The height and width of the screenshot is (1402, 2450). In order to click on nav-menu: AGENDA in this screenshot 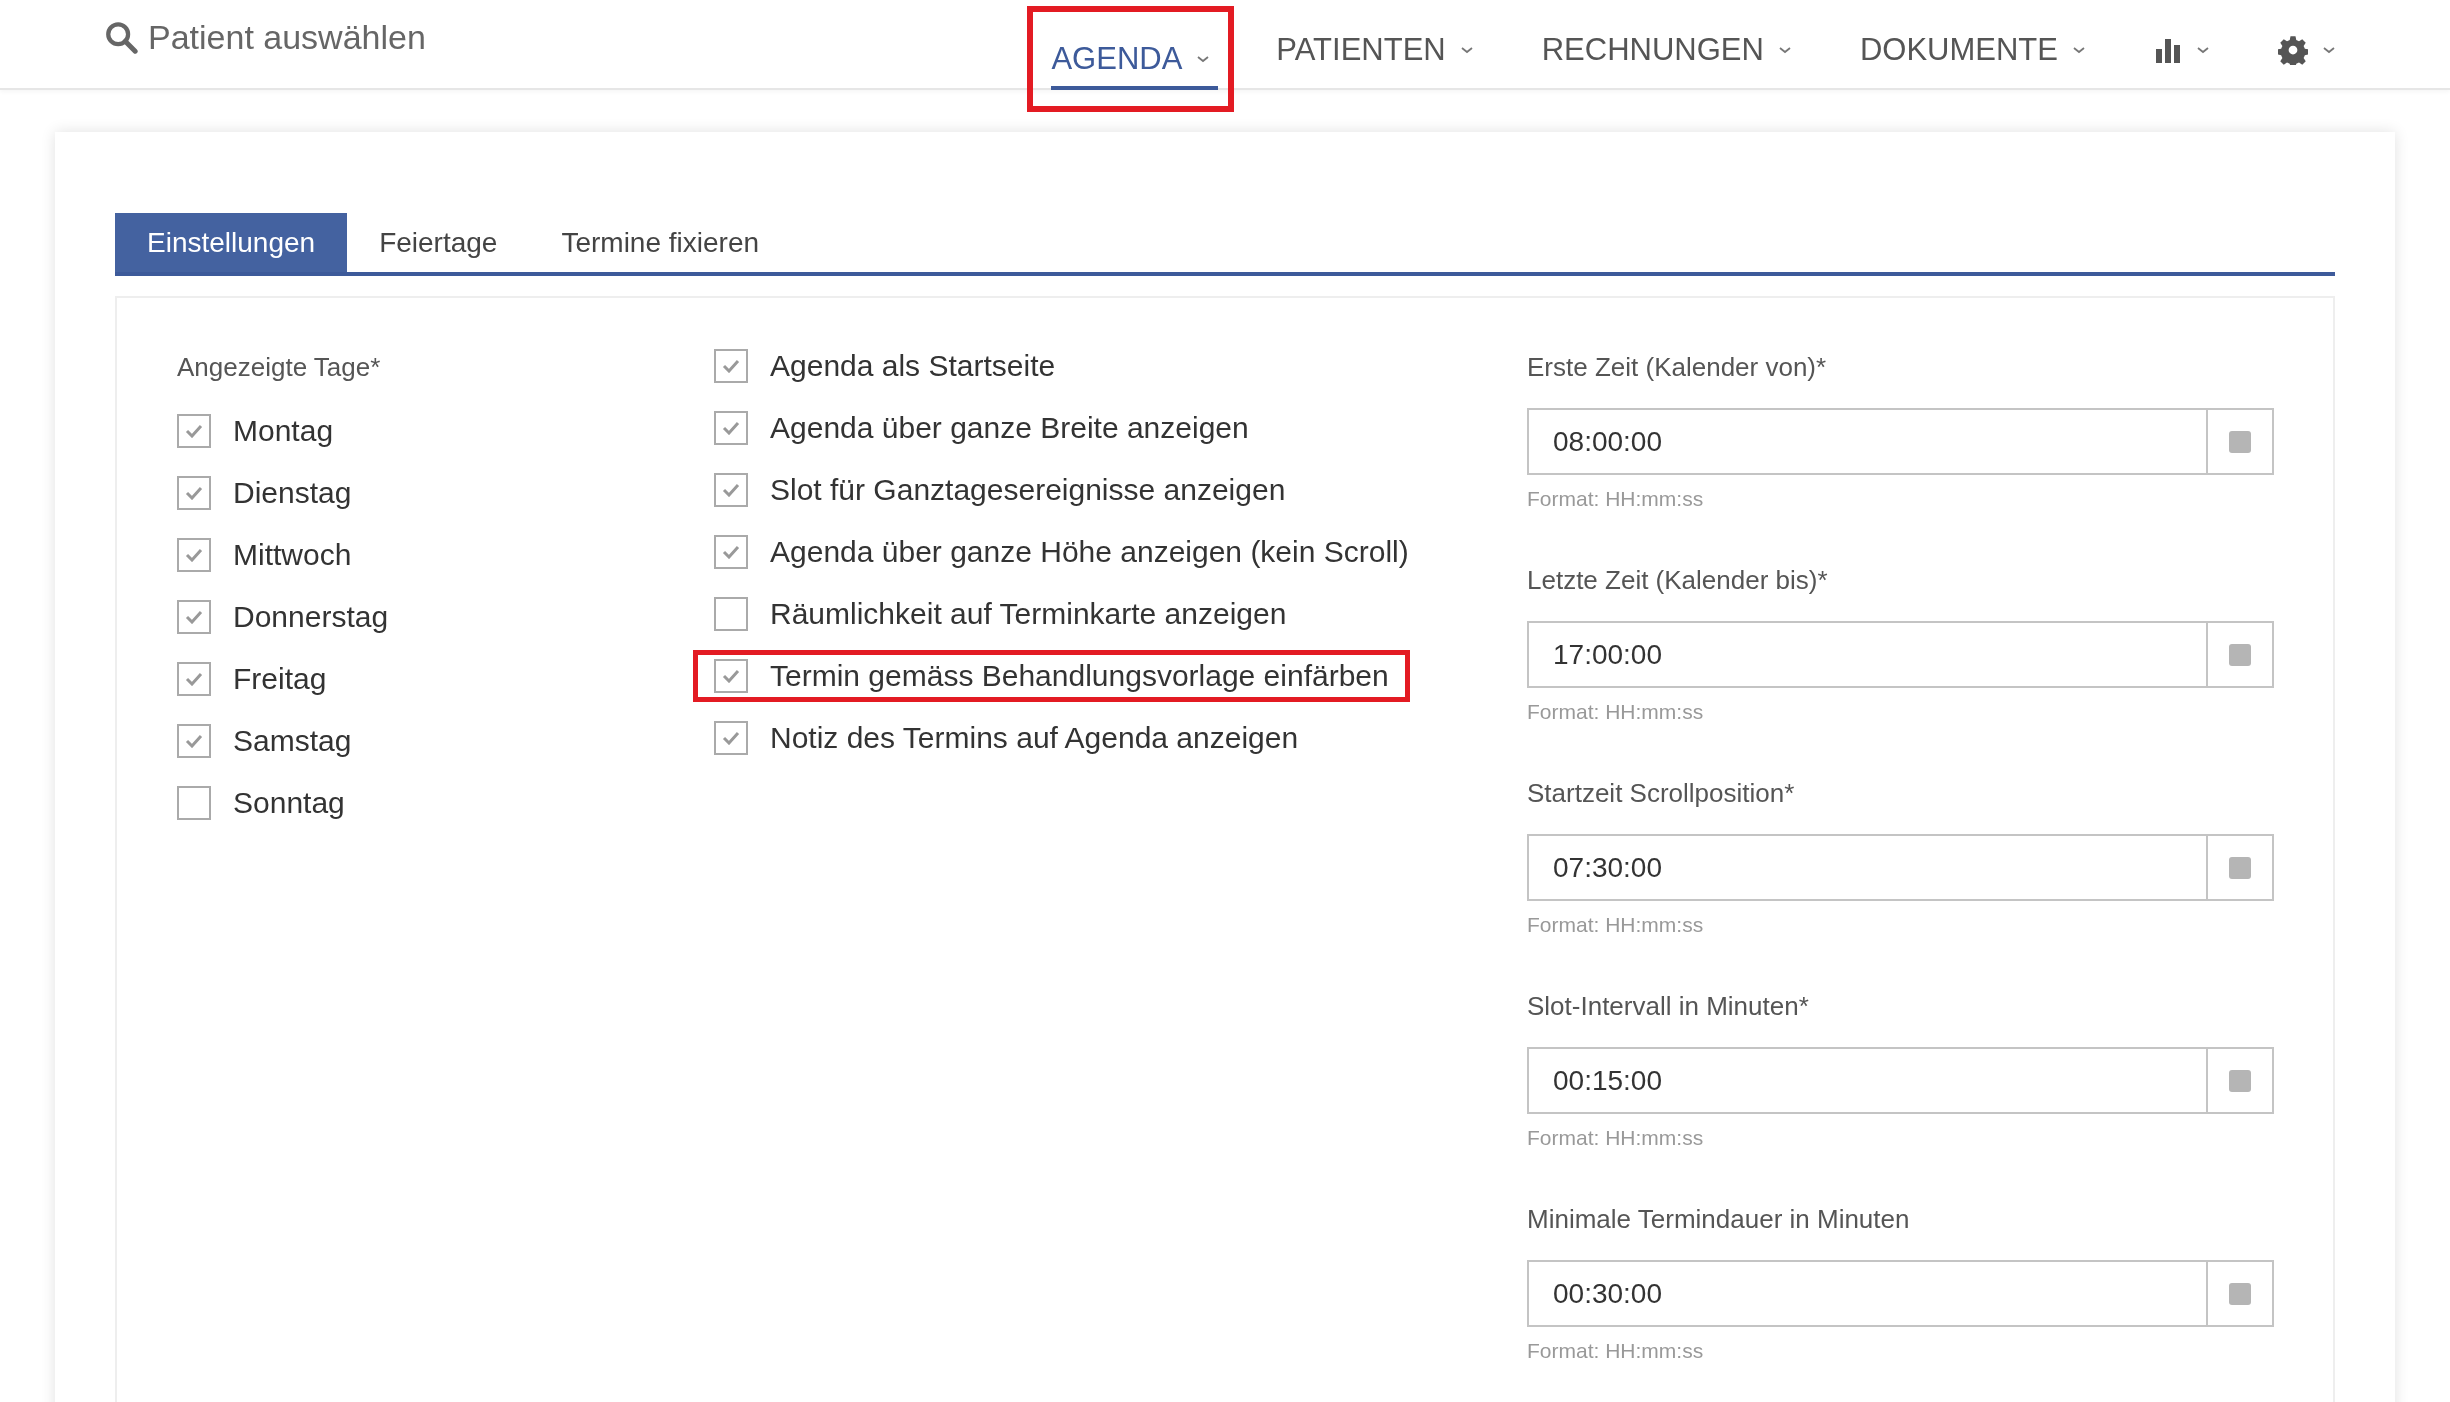, I will do `click(1131, 59)`.